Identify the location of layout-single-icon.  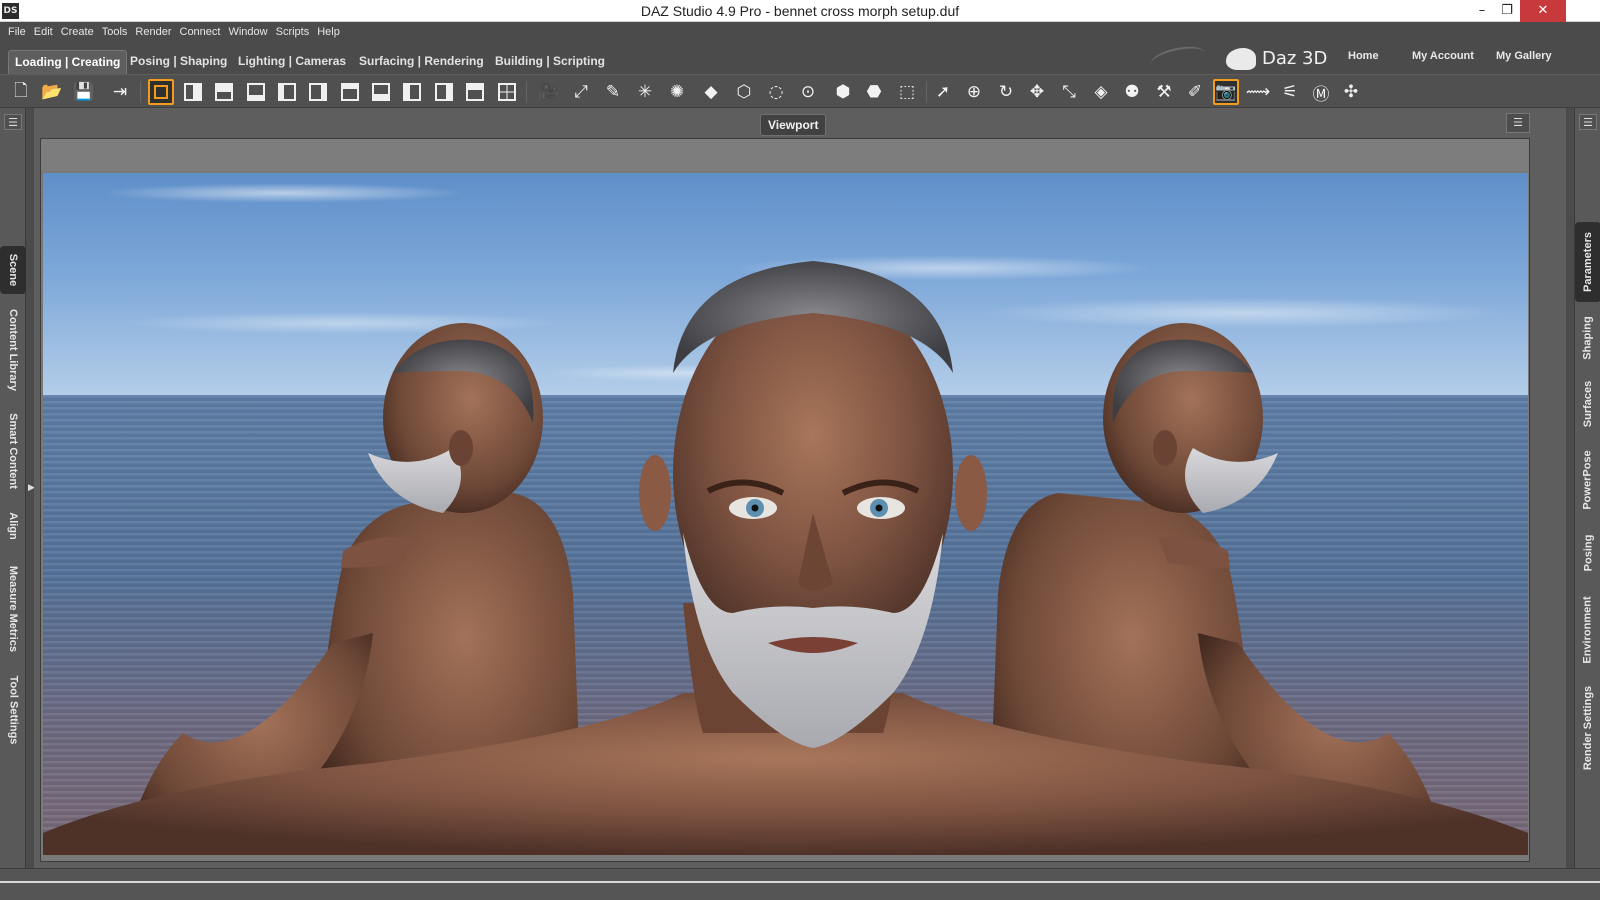
(161, 92).